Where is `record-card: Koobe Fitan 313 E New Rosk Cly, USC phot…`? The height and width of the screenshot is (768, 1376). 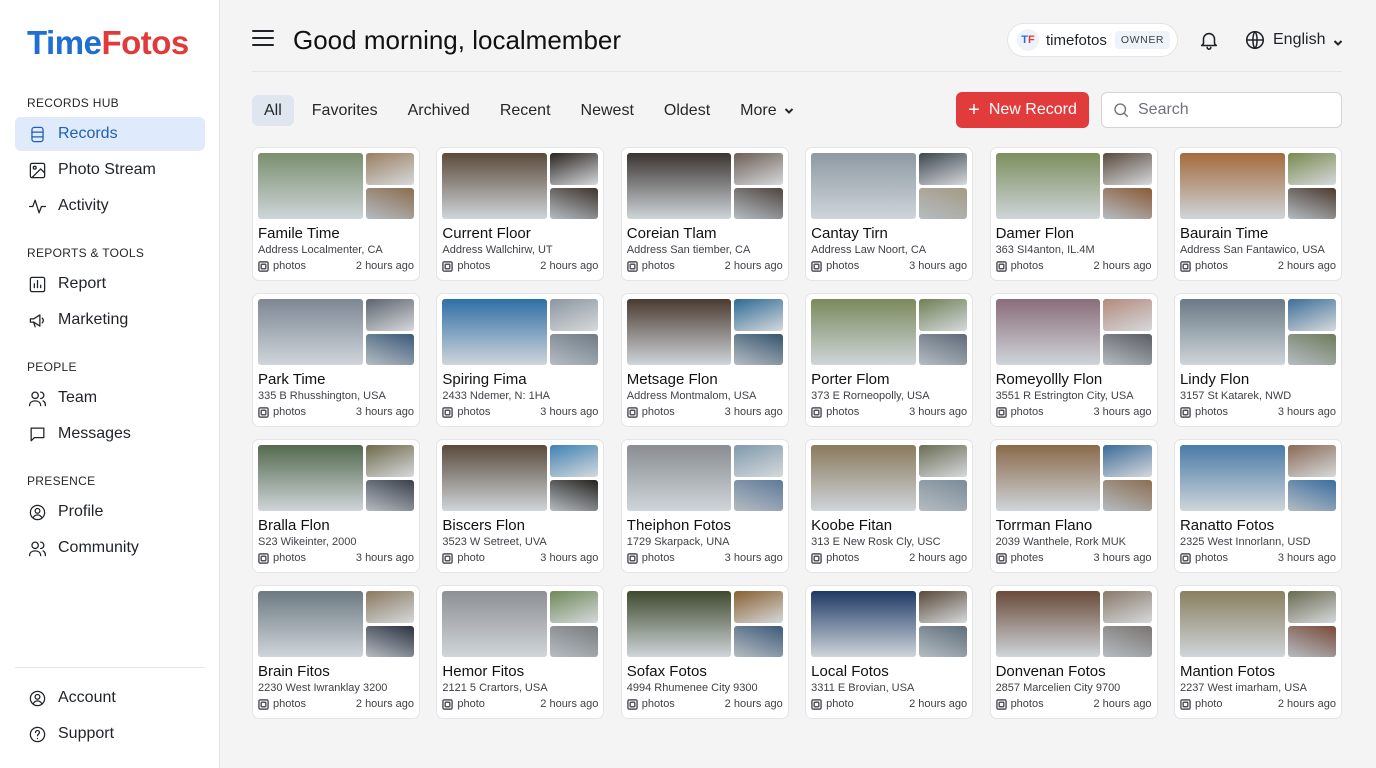
record-card: Koobe Fitan 313 E New Rosk Cly, USC phot… is located at coordinates (889, 506).